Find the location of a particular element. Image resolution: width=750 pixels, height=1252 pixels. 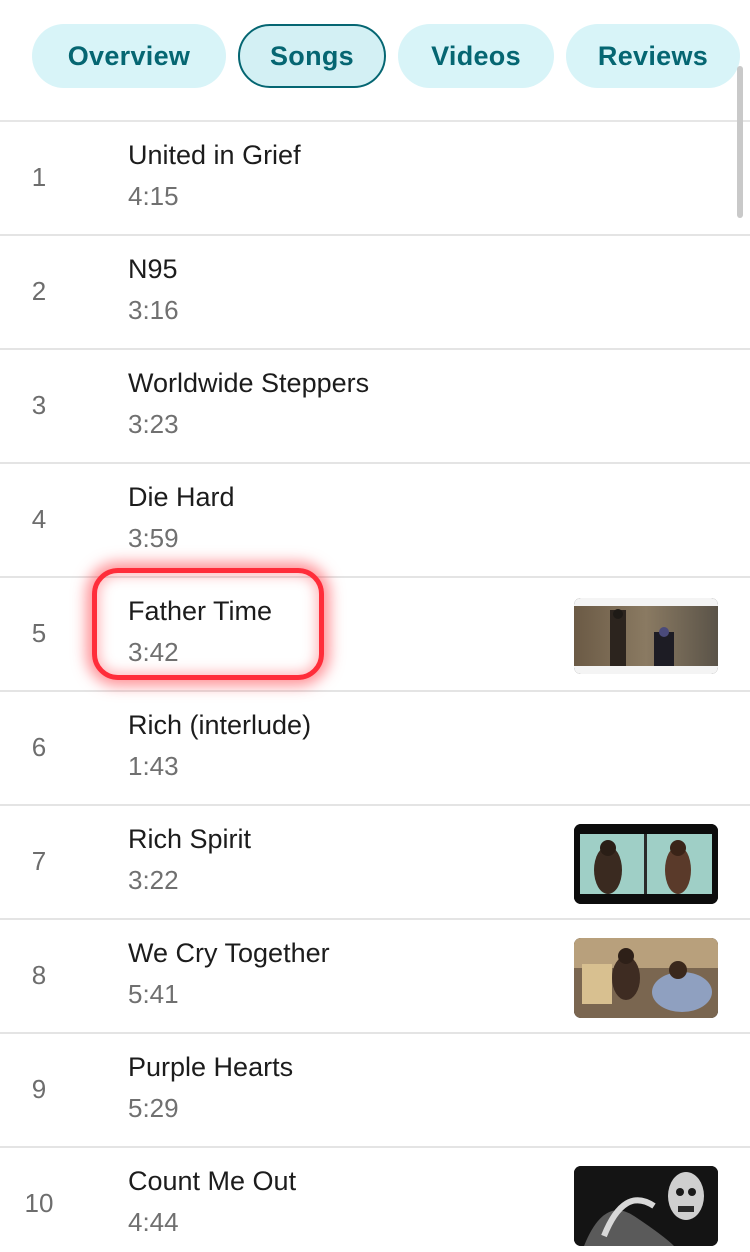

song-duration: 4:15 is located at coordinates (153, 196).